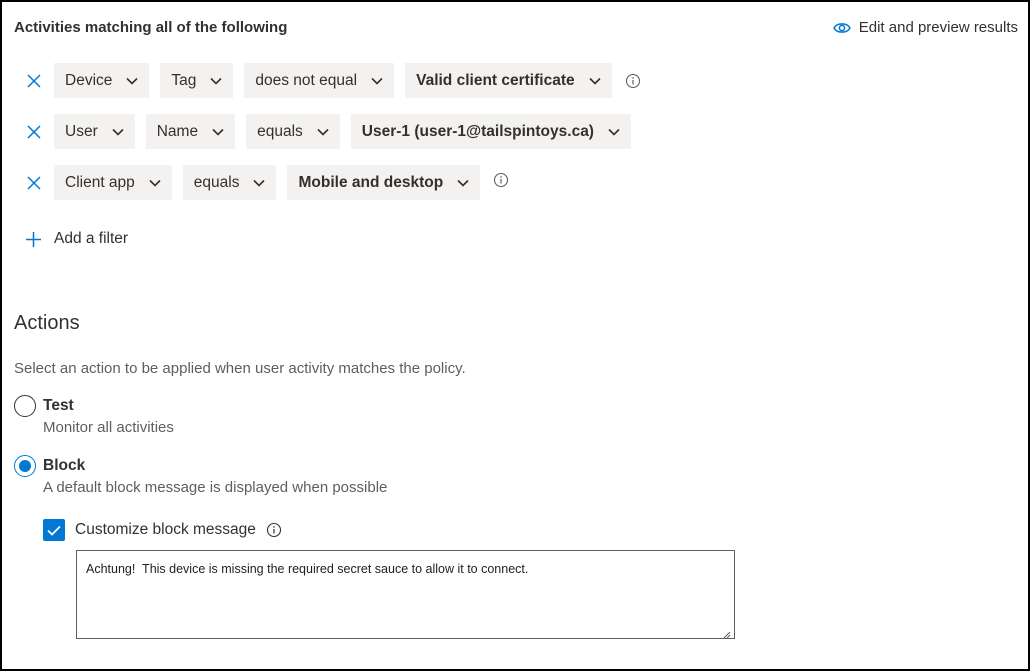 This screenshot has width=1030, height=671. I want to click on value-dropdown: User-1 (user-1@tailspintoys.ca), so click(490, 131).